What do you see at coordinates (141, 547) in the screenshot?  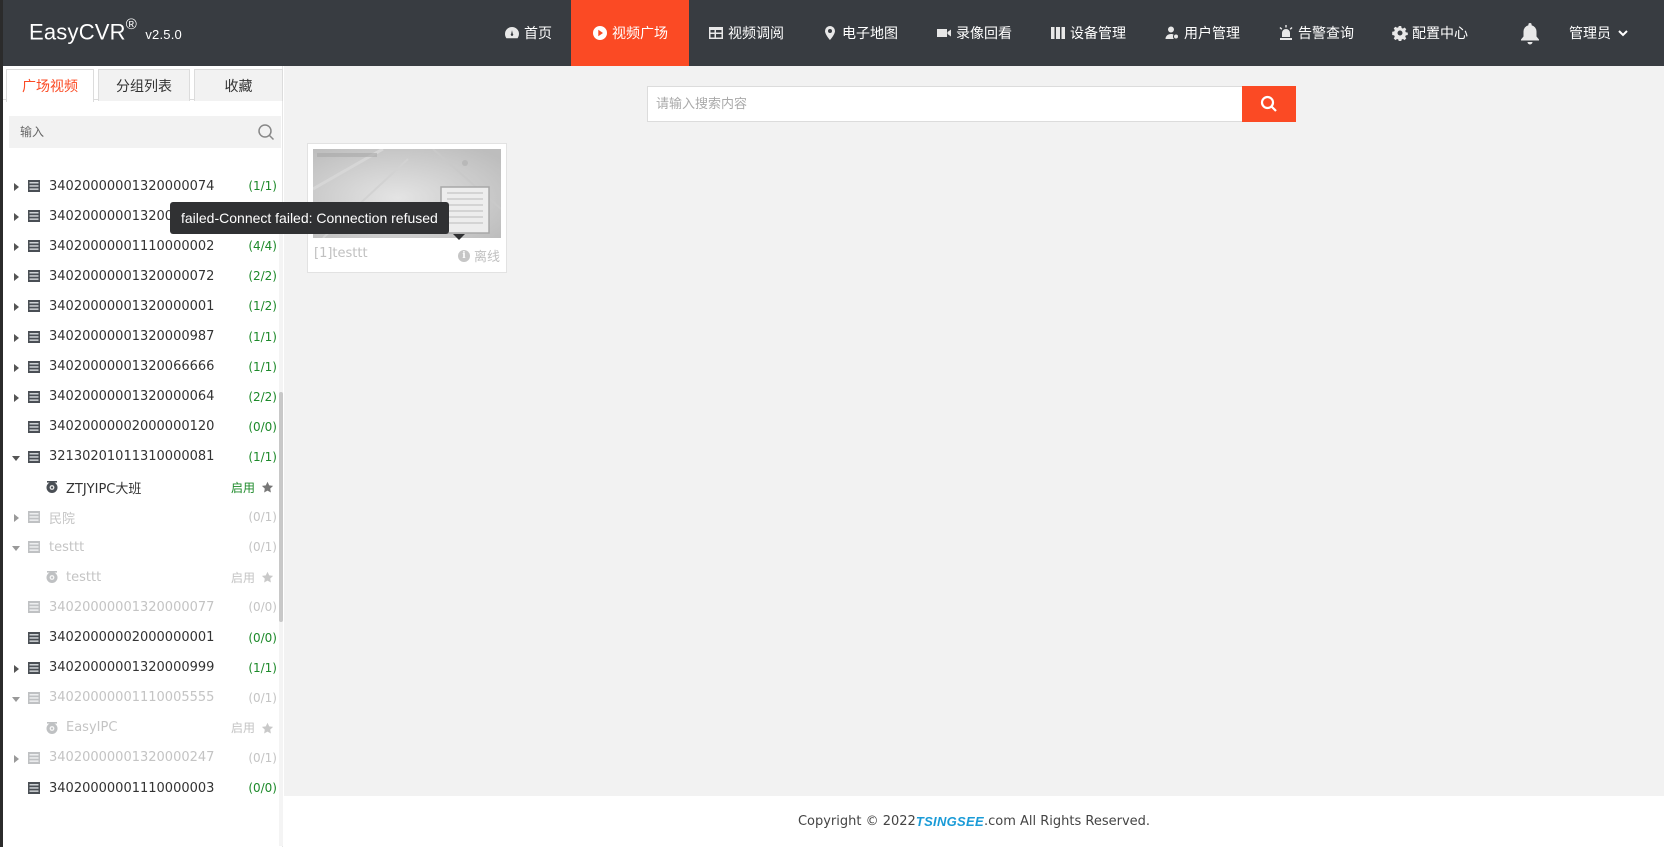 I see `tree-device-item: testtt (0/1)` at bounding box center [141, 547].